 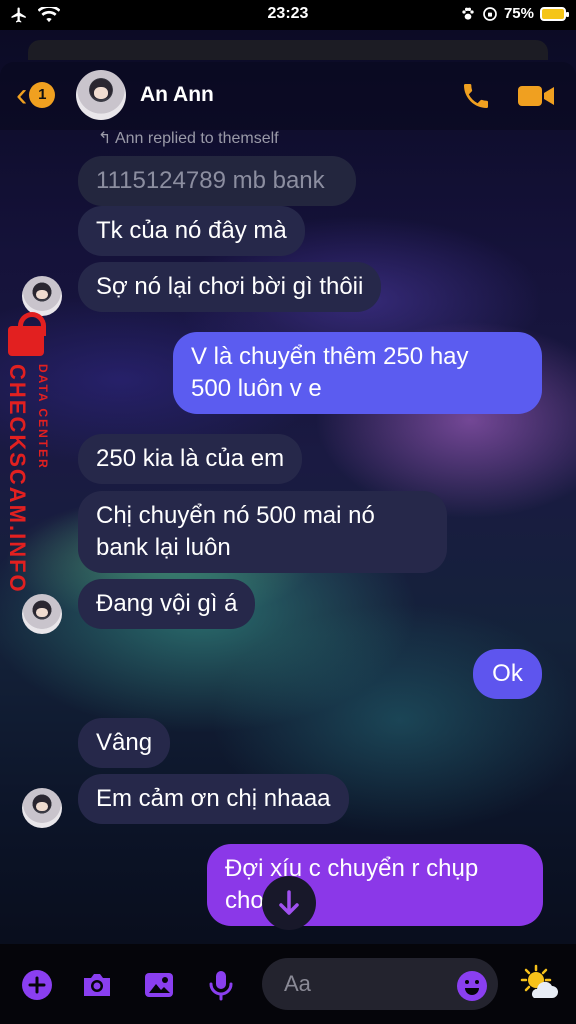 I want to click on chevron-left-icon: ‹, so click(x=22, y=95).